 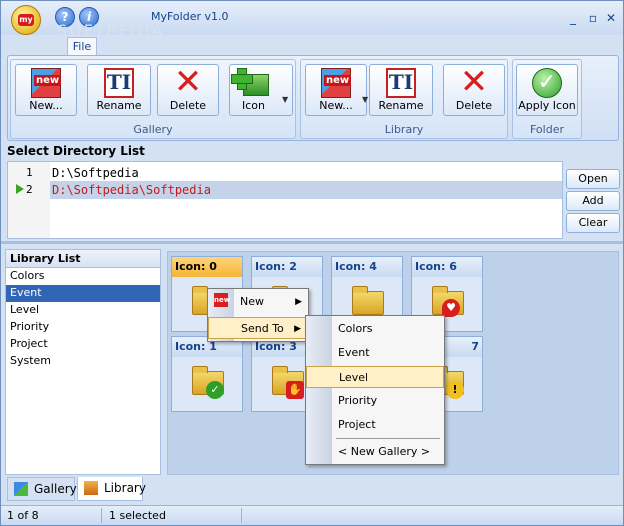 What do you see at coordinates (258, 328) in the screenshot?
I see `context-menu-item-send-to: Send To ▶` at bounding box center [258, 328].